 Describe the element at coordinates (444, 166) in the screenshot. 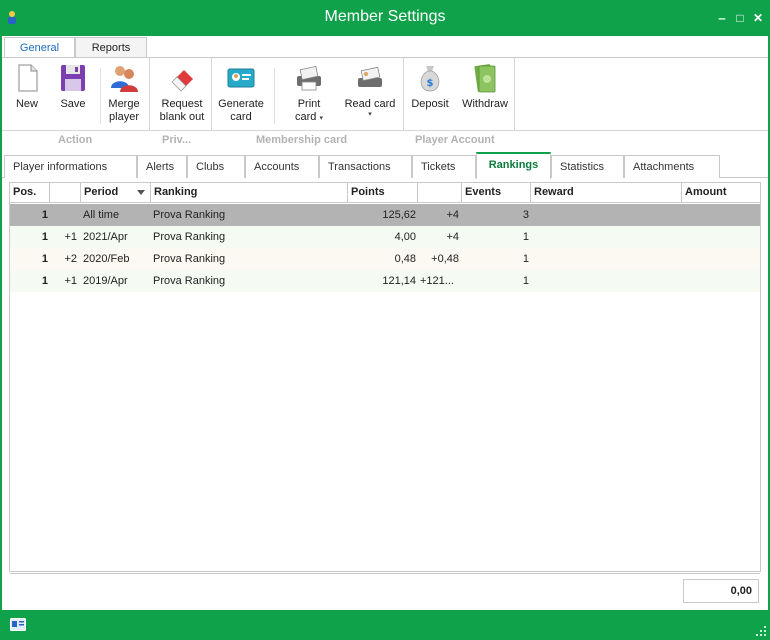

I see `tab-tickets: Tickets` at that location.